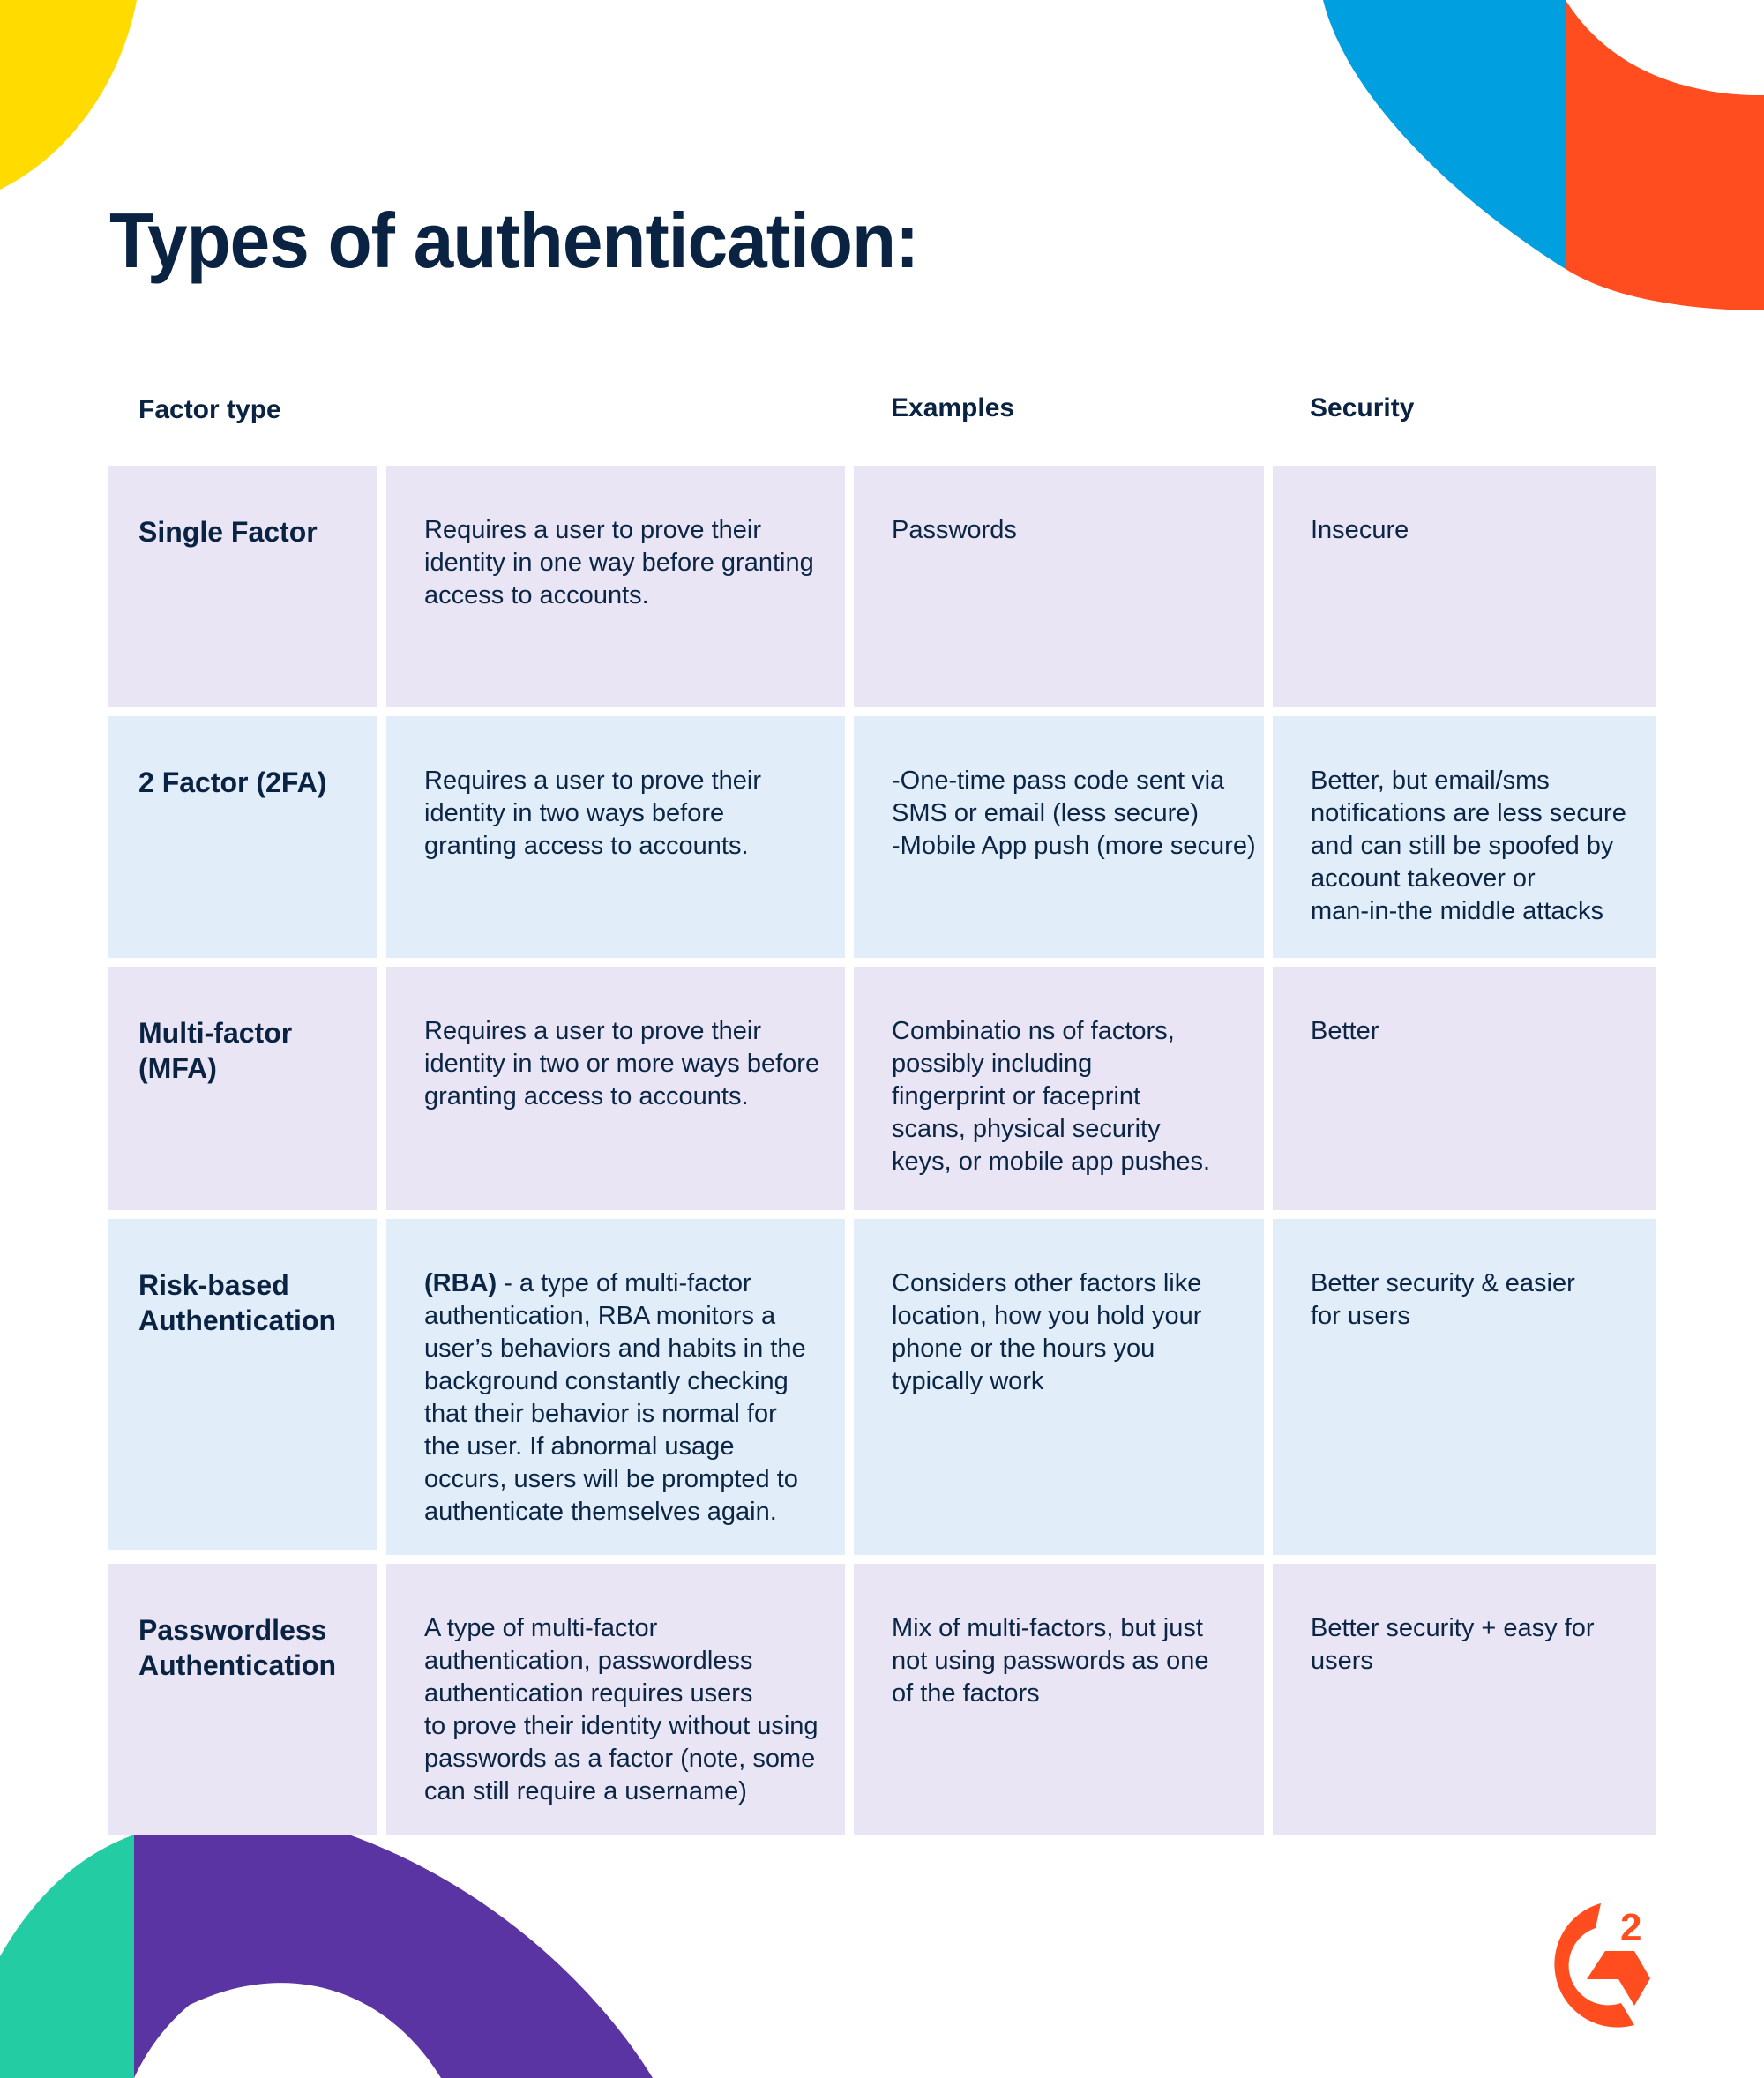 The image size is (1764, 2078). I want to click on examples-line: possibly including, so click(992, 1064).